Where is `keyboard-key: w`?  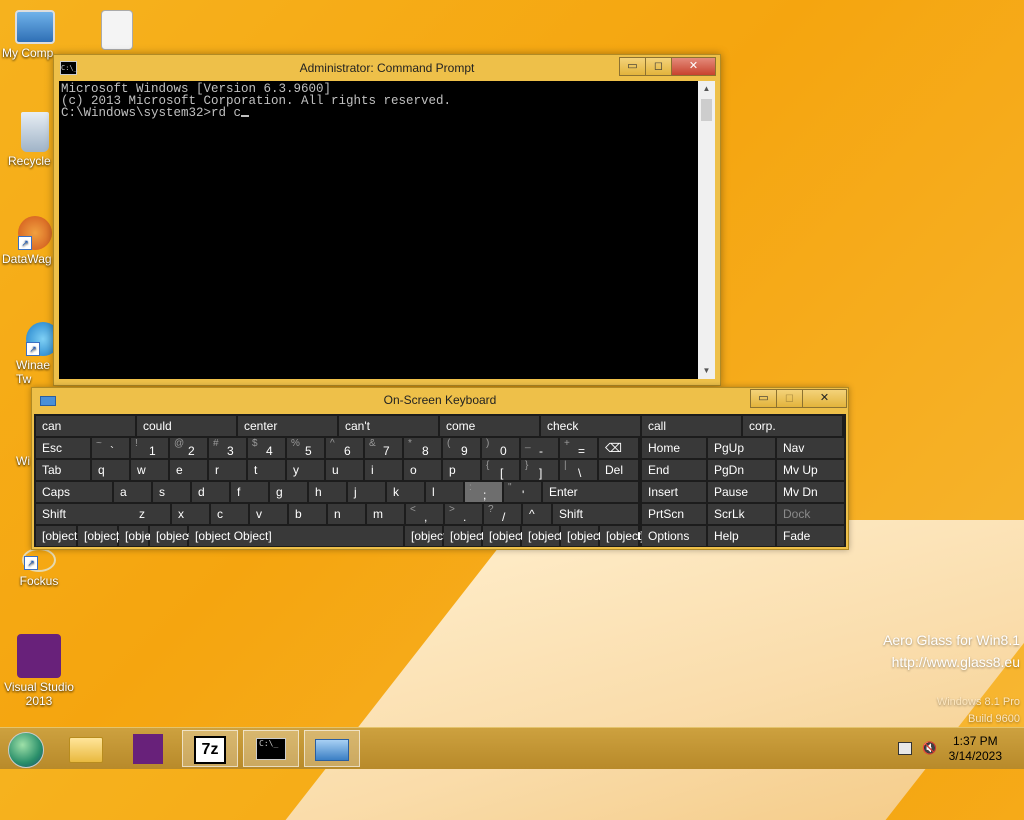 keyboard-key: w is located at coordinates (149, 470).